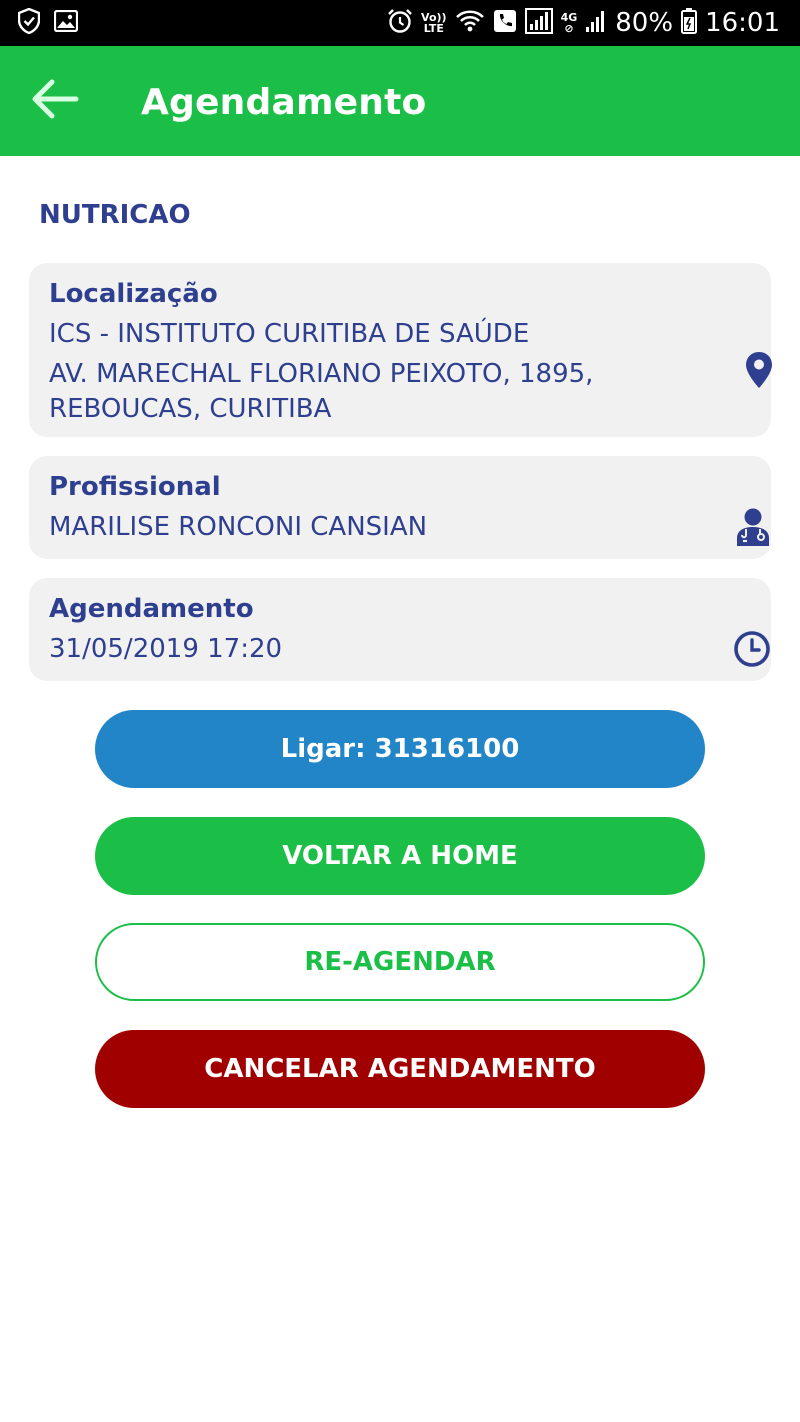 Image resolution: width=800 pixels, height=1422 pixels. Describe the element at coordinates (115, 215) in the screenshot. I see `specialty-title: NUTRICAO` at that location.